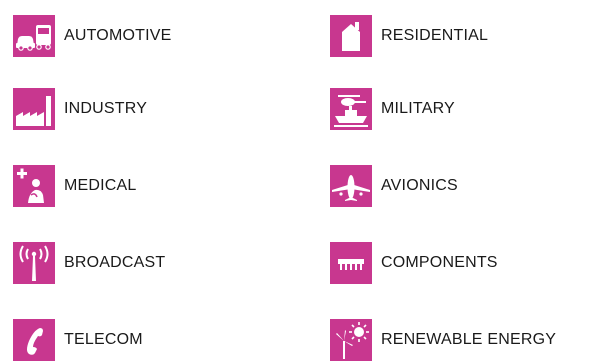  I want to click on factory-icon, so click(34, 109).